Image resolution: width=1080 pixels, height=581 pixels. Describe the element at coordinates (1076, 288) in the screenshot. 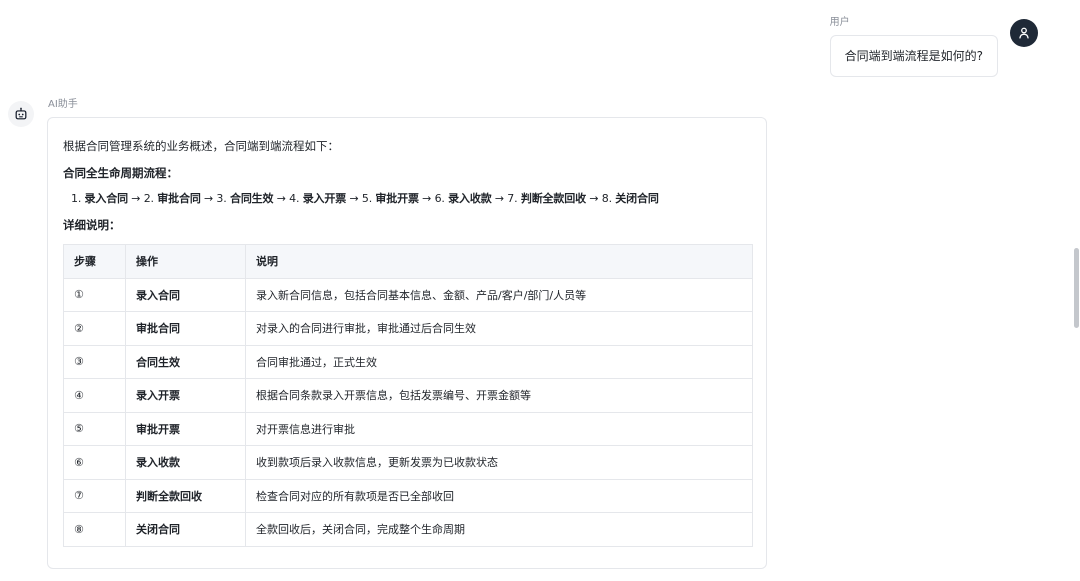

I see `page-scrollbar-thumb` at that location.